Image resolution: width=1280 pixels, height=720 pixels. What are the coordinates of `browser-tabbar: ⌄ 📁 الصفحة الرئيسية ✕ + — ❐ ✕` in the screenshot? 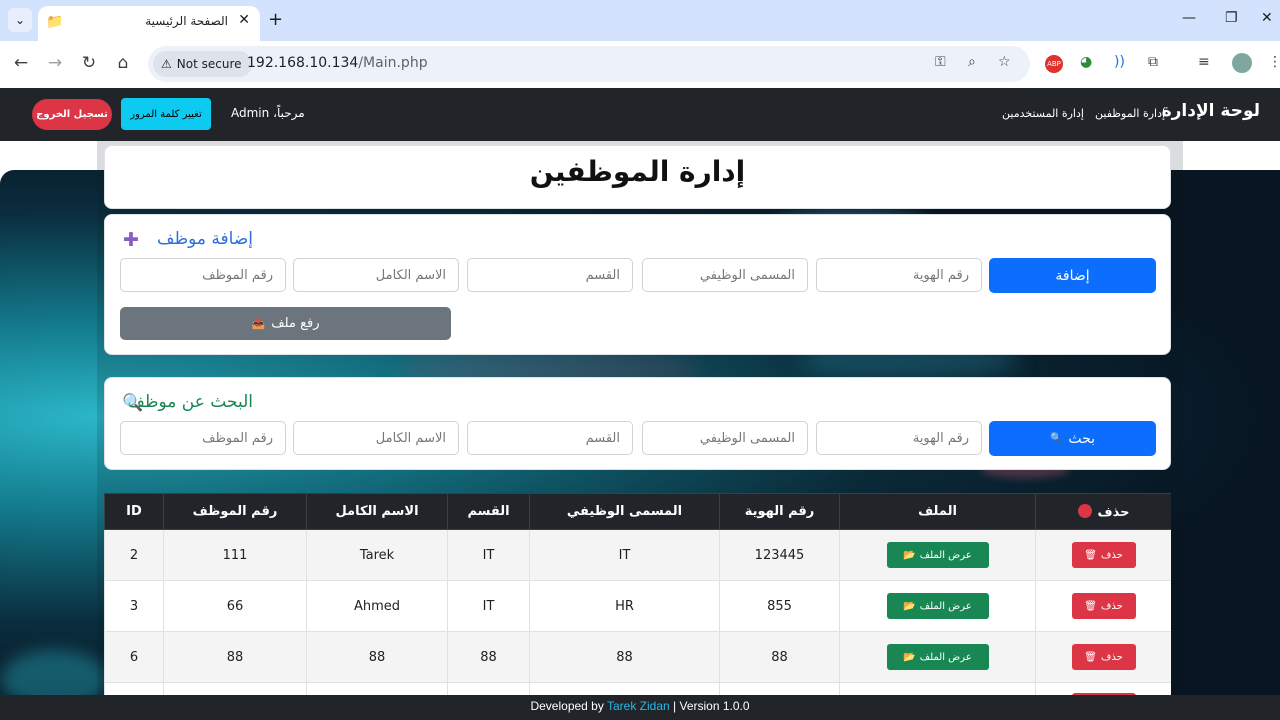 It's located at (640, 20).